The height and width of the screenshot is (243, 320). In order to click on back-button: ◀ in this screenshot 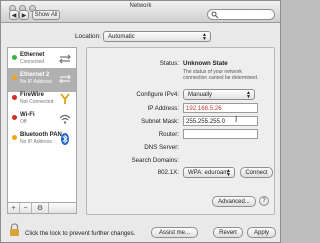, I will do `click(14, 15)`.